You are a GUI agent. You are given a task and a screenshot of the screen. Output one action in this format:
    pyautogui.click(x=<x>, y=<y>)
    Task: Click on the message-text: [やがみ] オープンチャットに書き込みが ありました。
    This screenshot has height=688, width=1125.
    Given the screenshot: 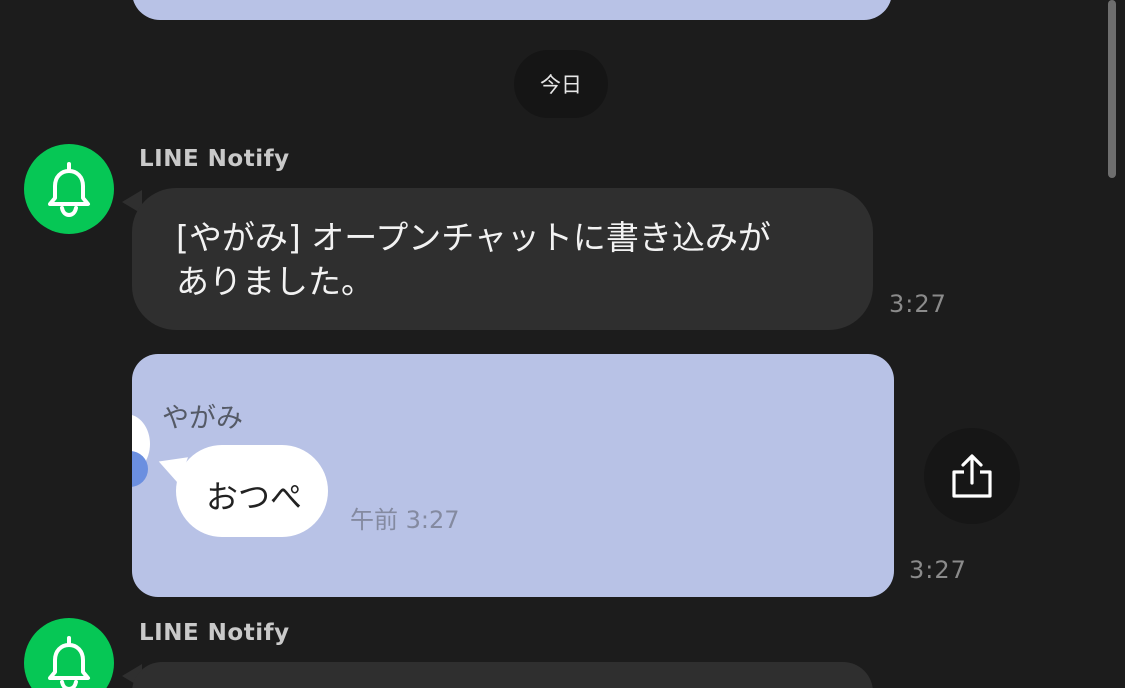 What is the action you would take?
    pyautogui.click(x=473, y=259)
    